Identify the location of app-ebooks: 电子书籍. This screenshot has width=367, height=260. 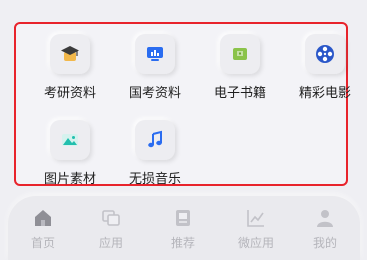
(240, 67).